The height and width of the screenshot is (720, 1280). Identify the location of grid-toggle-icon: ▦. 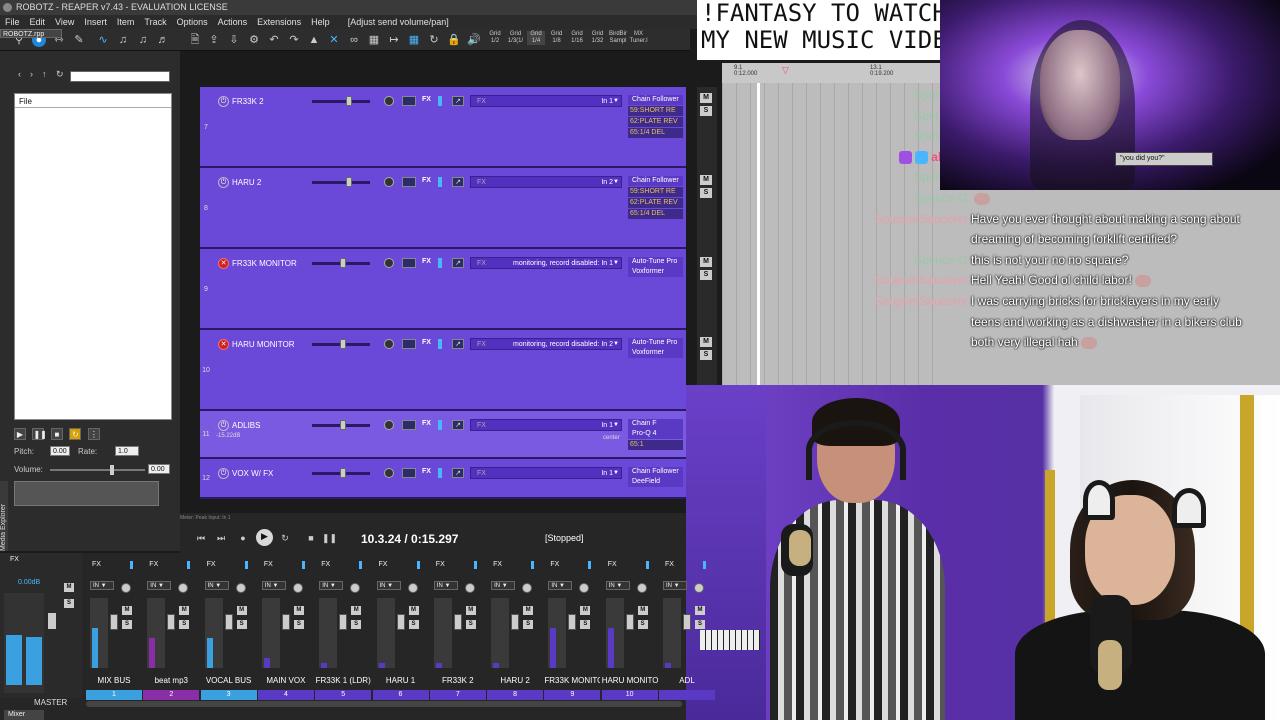
(414, 40).